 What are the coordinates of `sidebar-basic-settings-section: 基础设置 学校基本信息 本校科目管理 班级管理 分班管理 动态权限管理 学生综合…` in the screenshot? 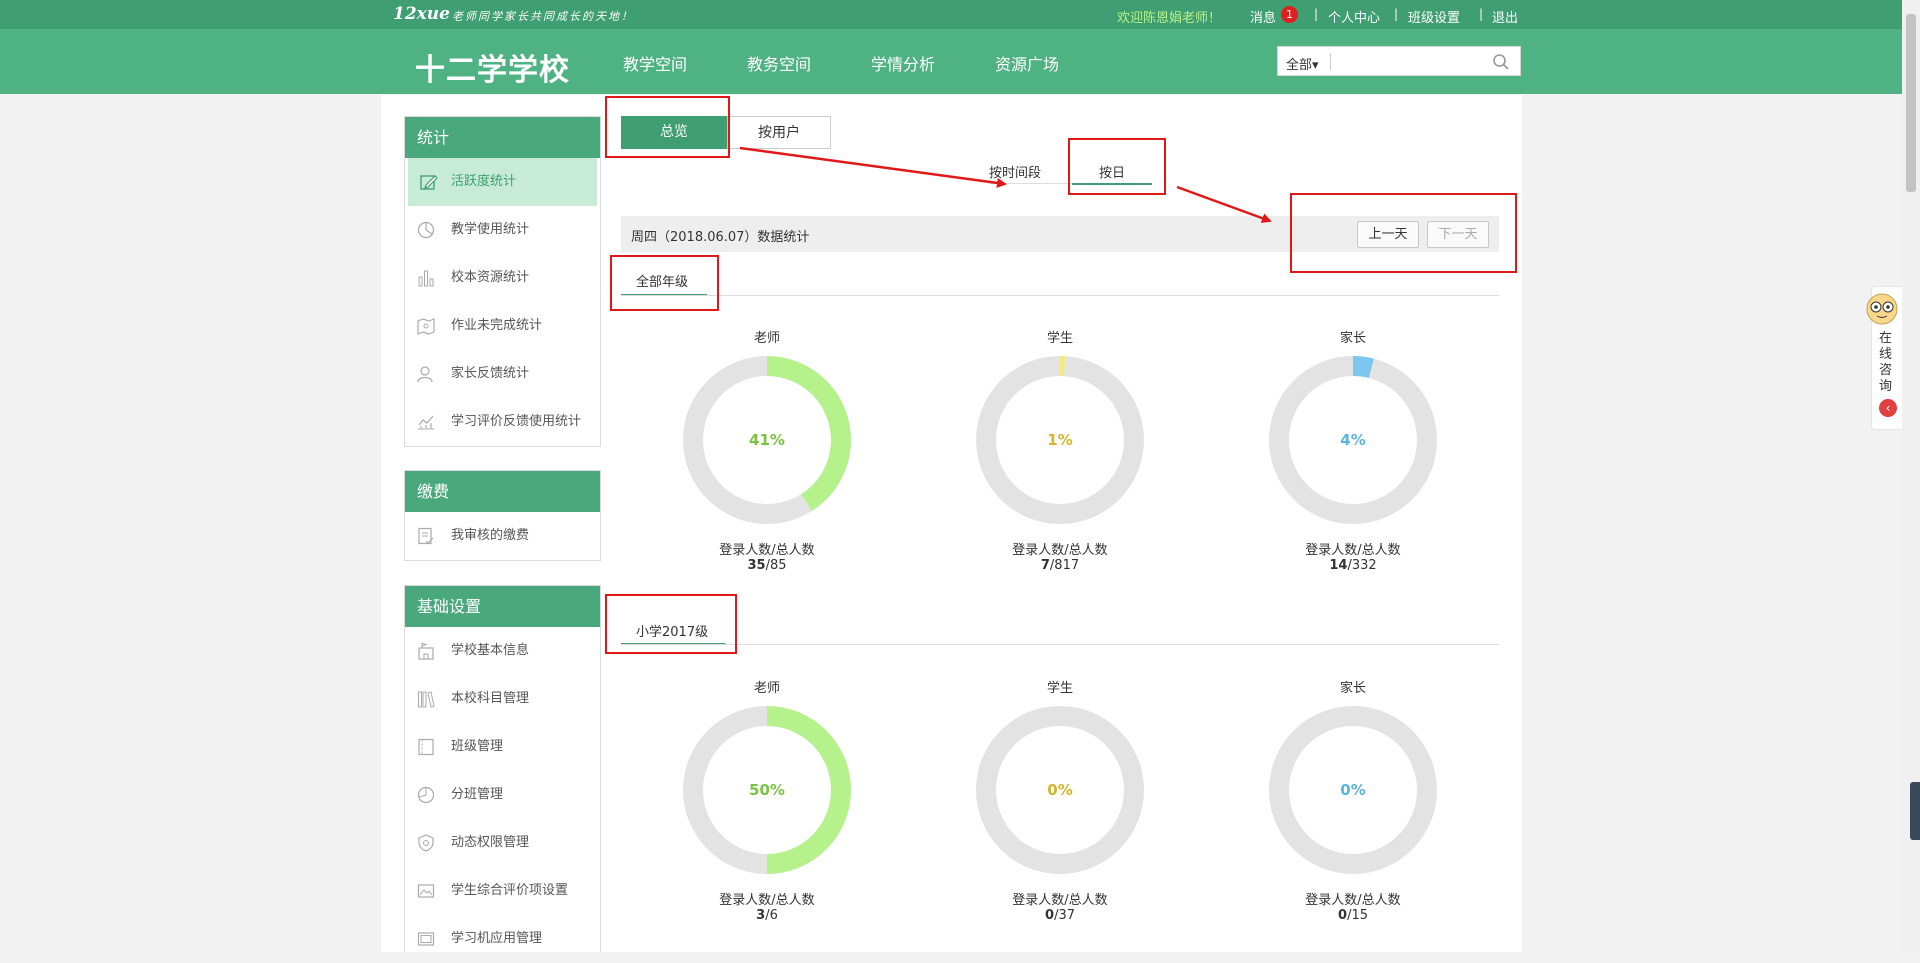 It's located at (502, 768).